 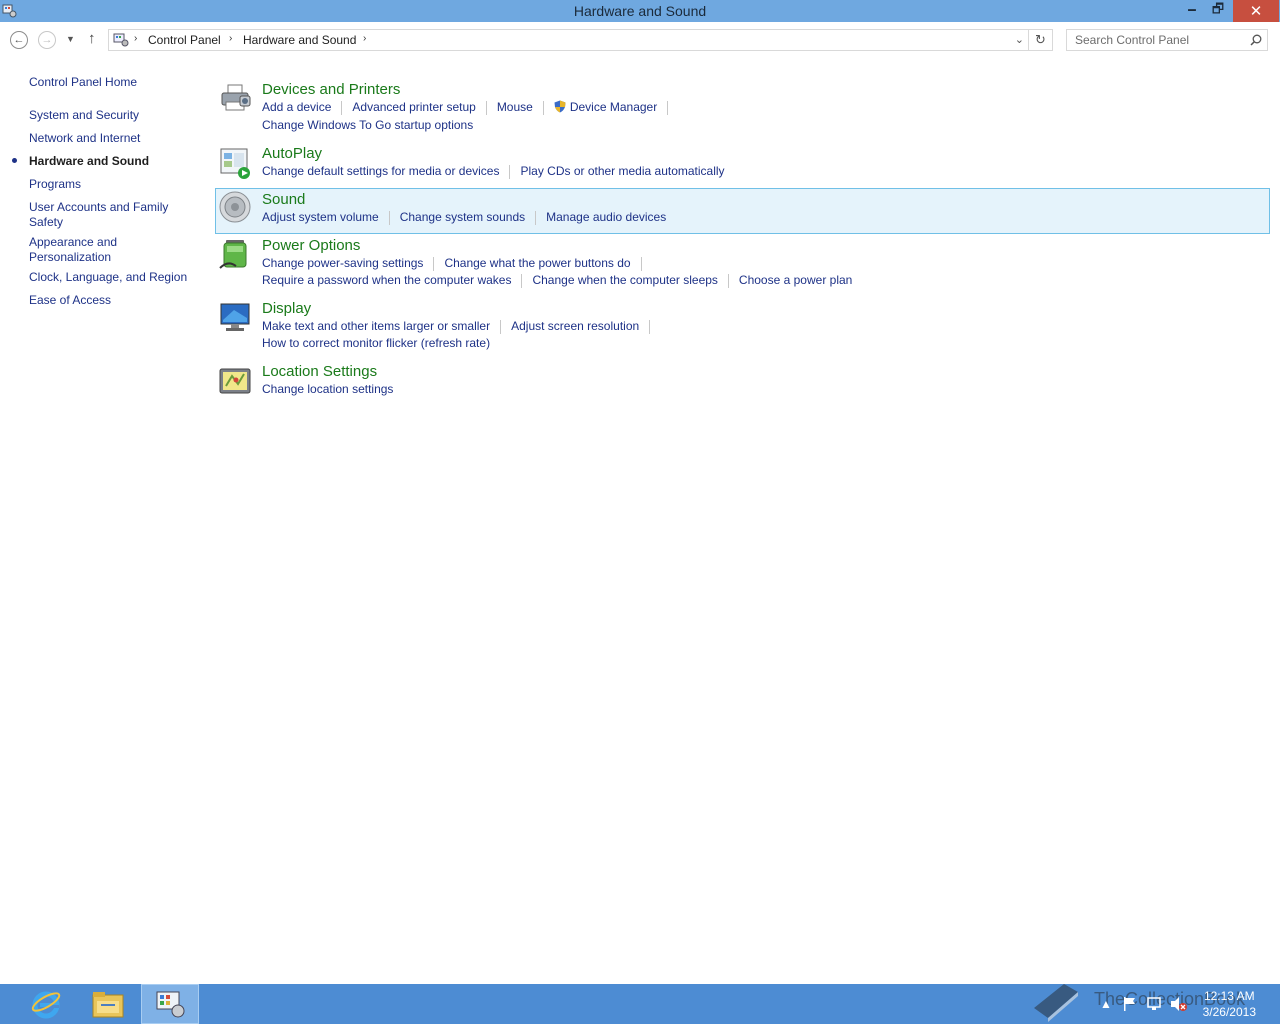 I want to click on search-icon, so click(x=1256, y=40).